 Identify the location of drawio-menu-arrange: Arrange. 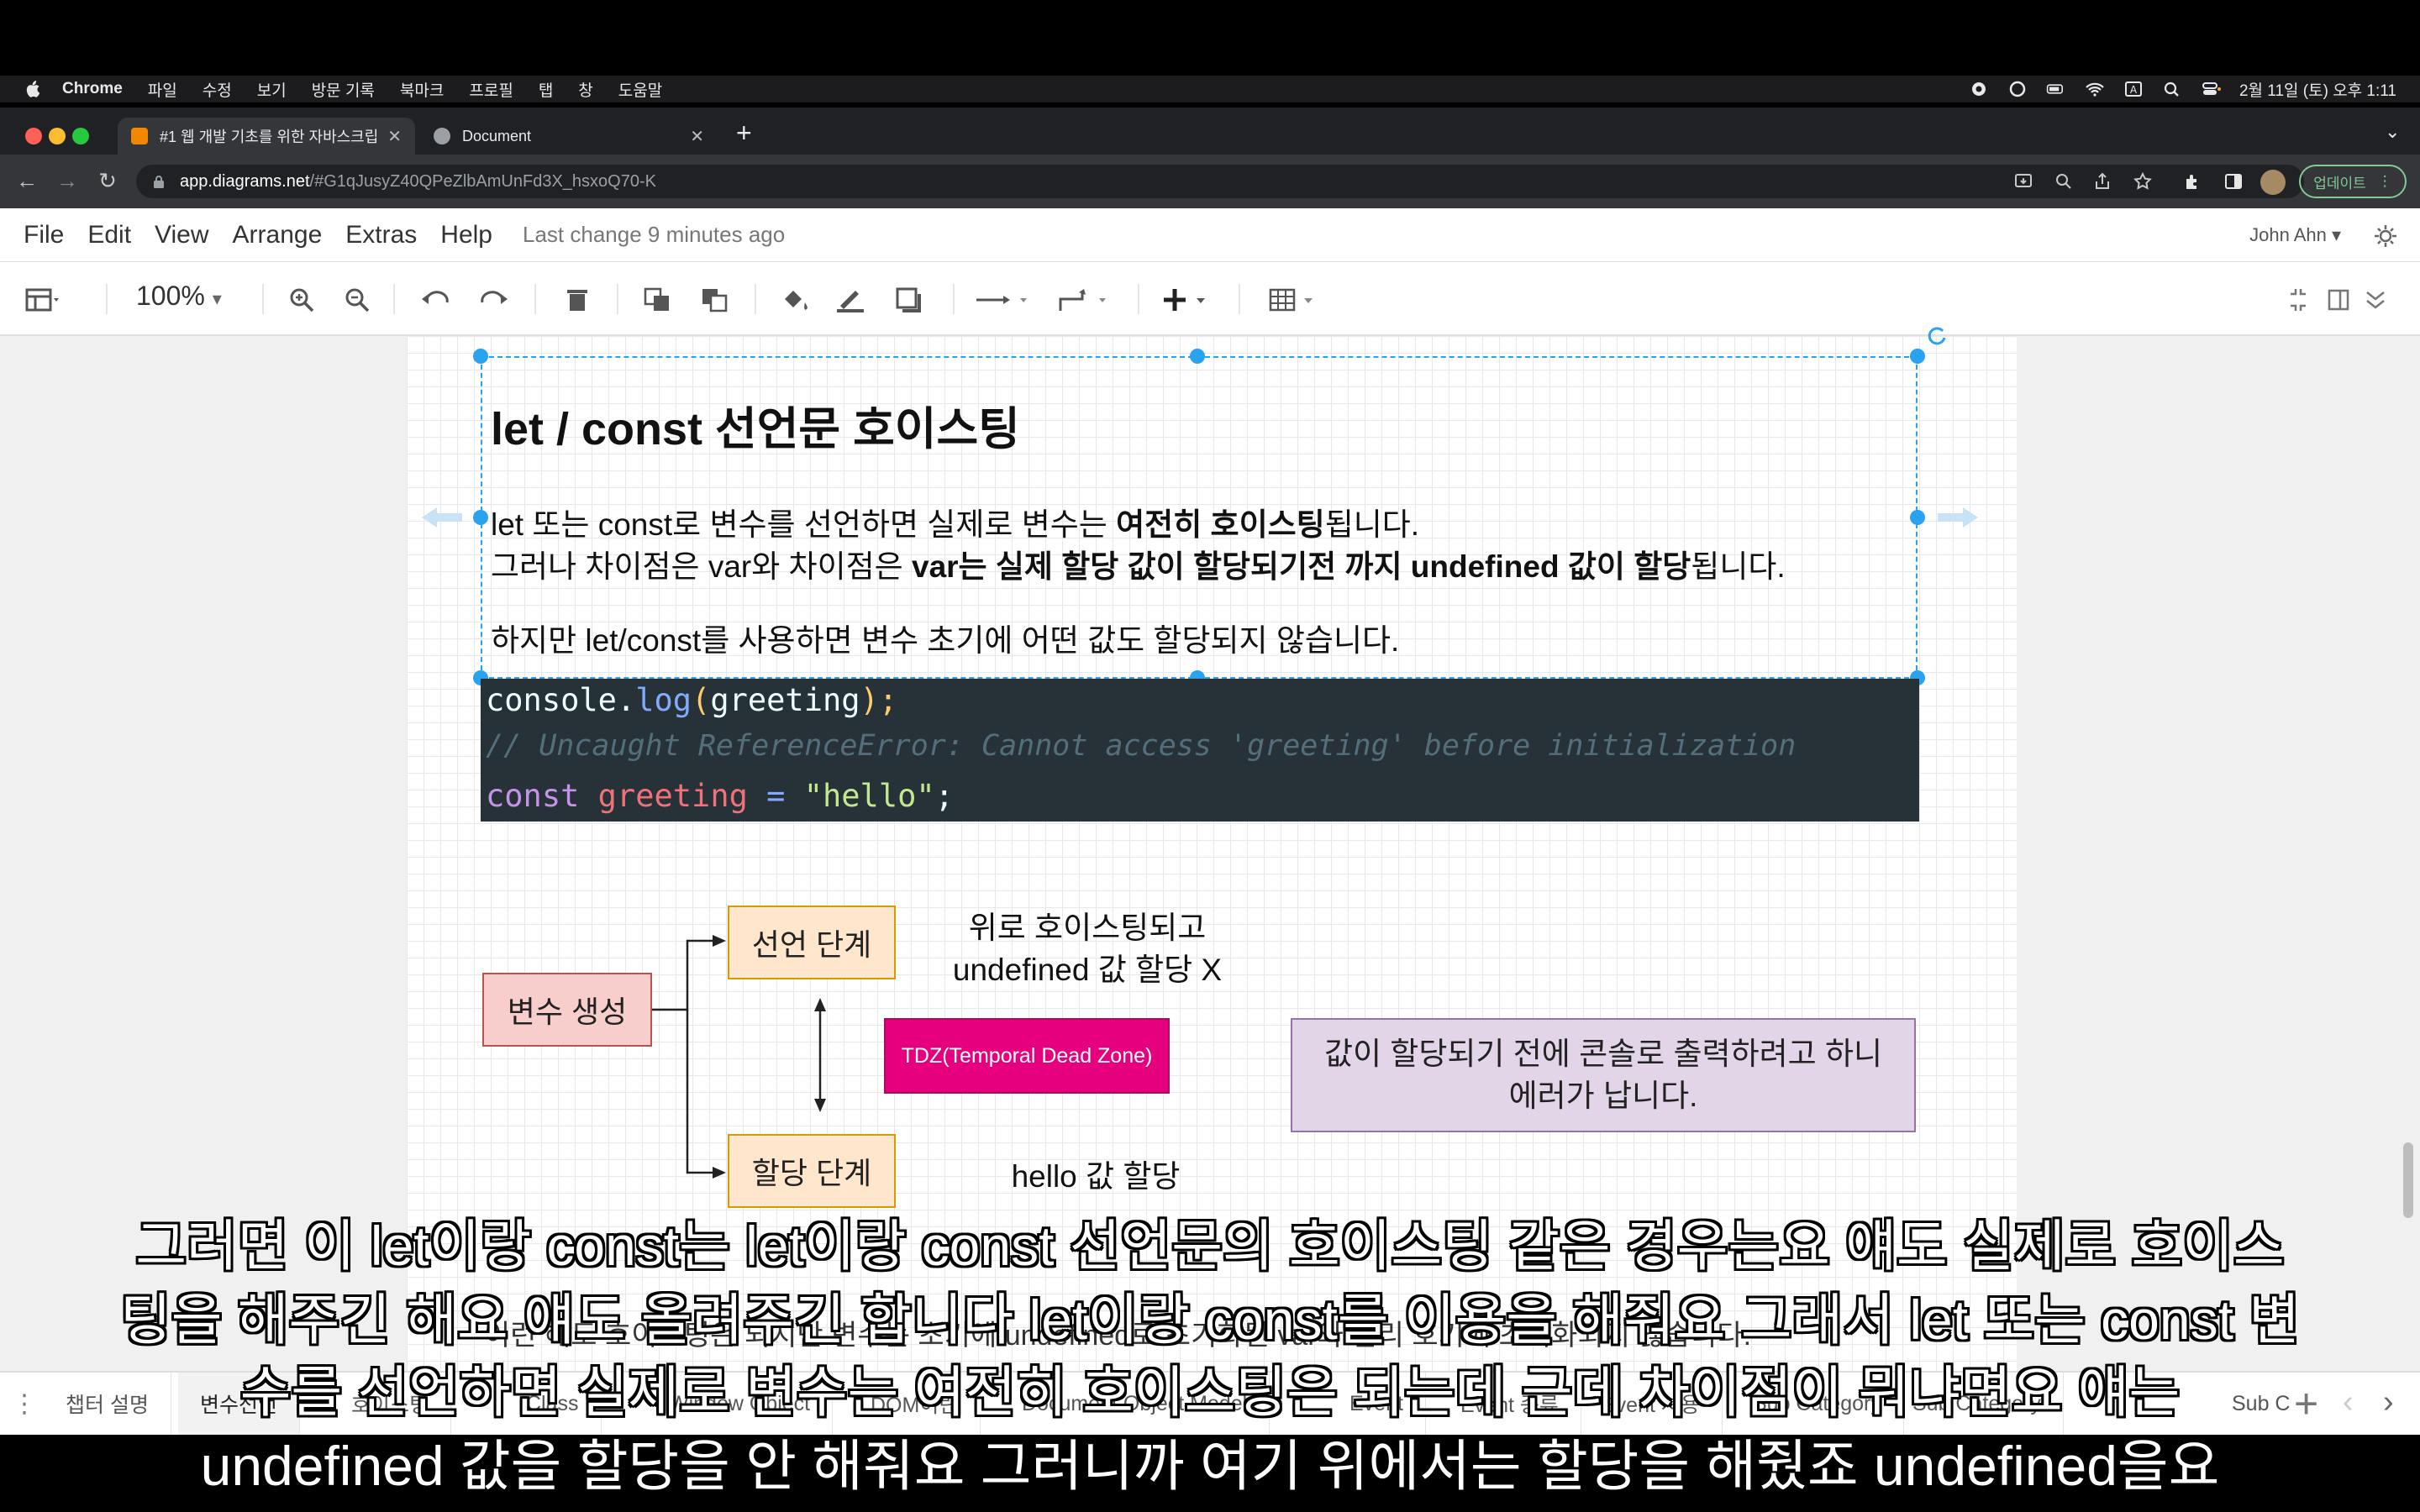
(278, 235).